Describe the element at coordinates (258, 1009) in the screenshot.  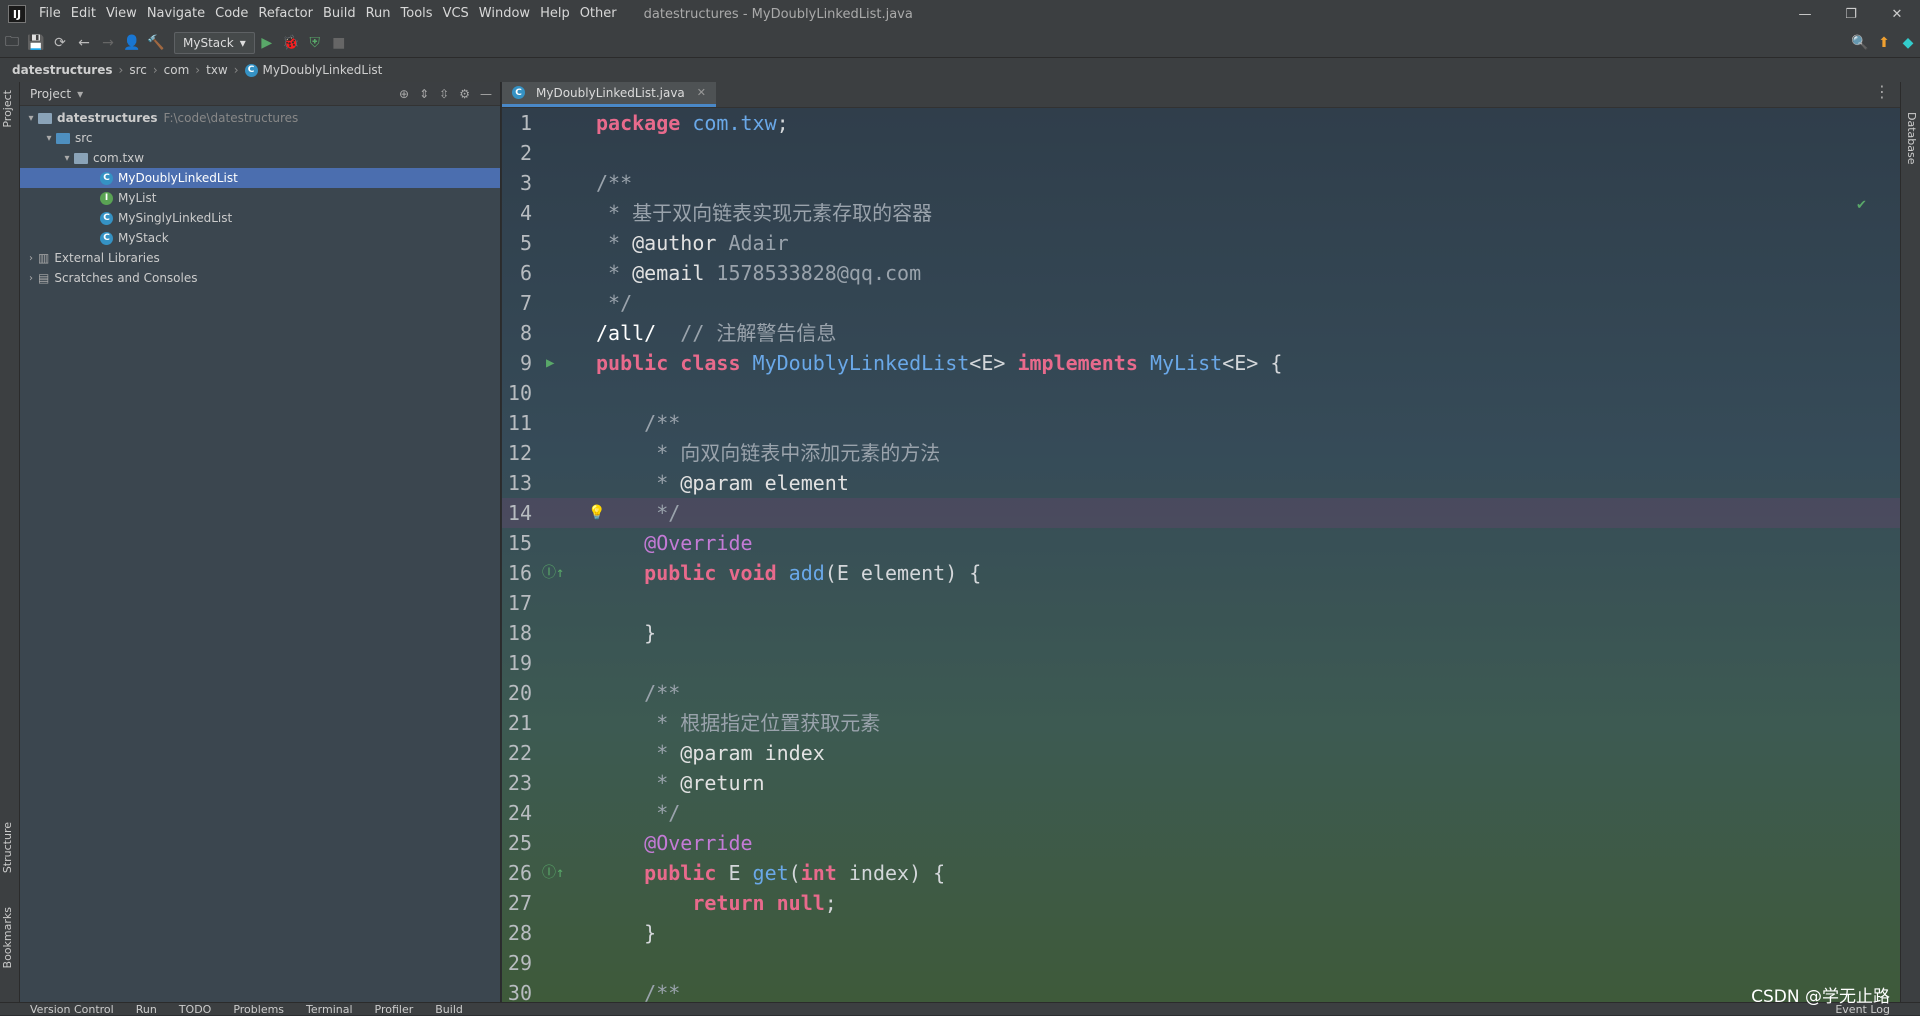
I see `tool-problems: Problems` at that location.